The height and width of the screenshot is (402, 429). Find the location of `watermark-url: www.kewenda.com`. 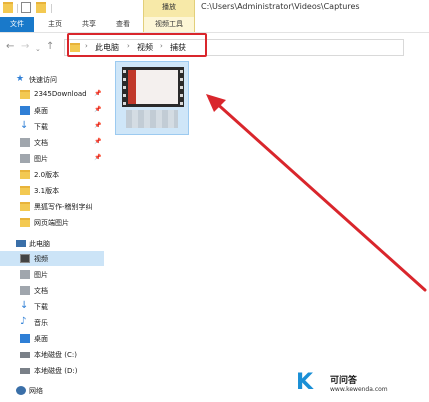

watermark-url: www.kewenda.com is located at coordinates (359, 389).